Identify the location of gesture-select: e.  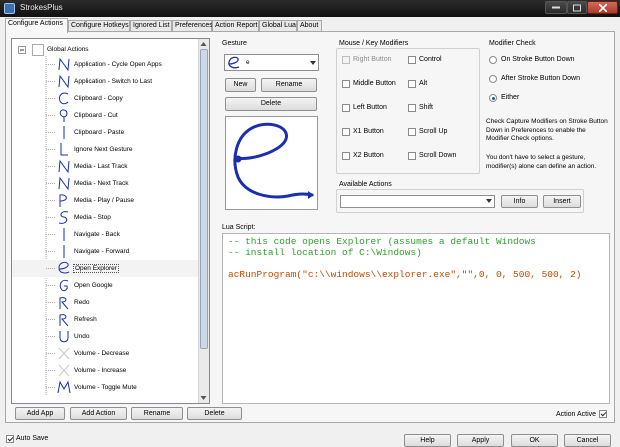
(271, 62).